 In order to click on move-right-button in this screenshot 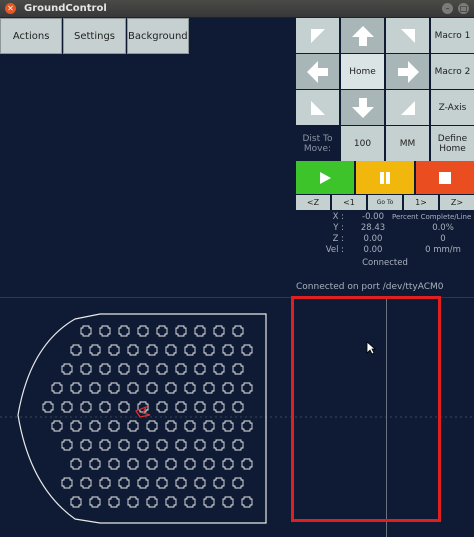, I will do `click(407, 71)`.